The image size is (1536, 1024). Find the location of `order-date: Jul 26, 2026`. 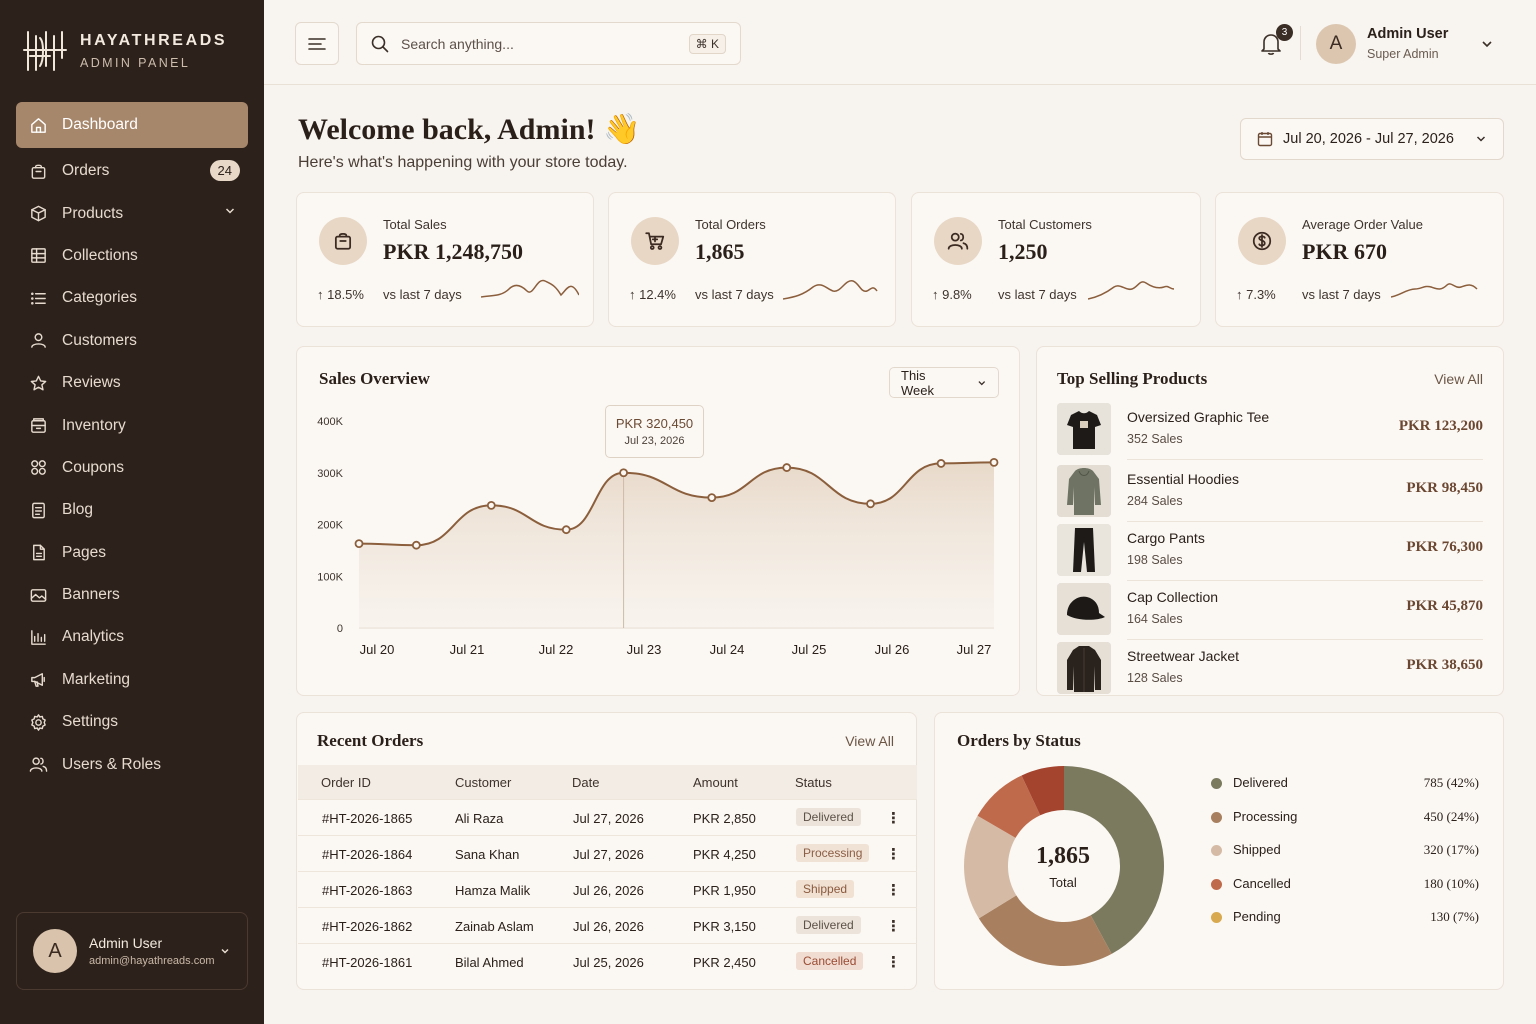

order-date: Jul 26, 2026 is located at coordinates (608, 926).